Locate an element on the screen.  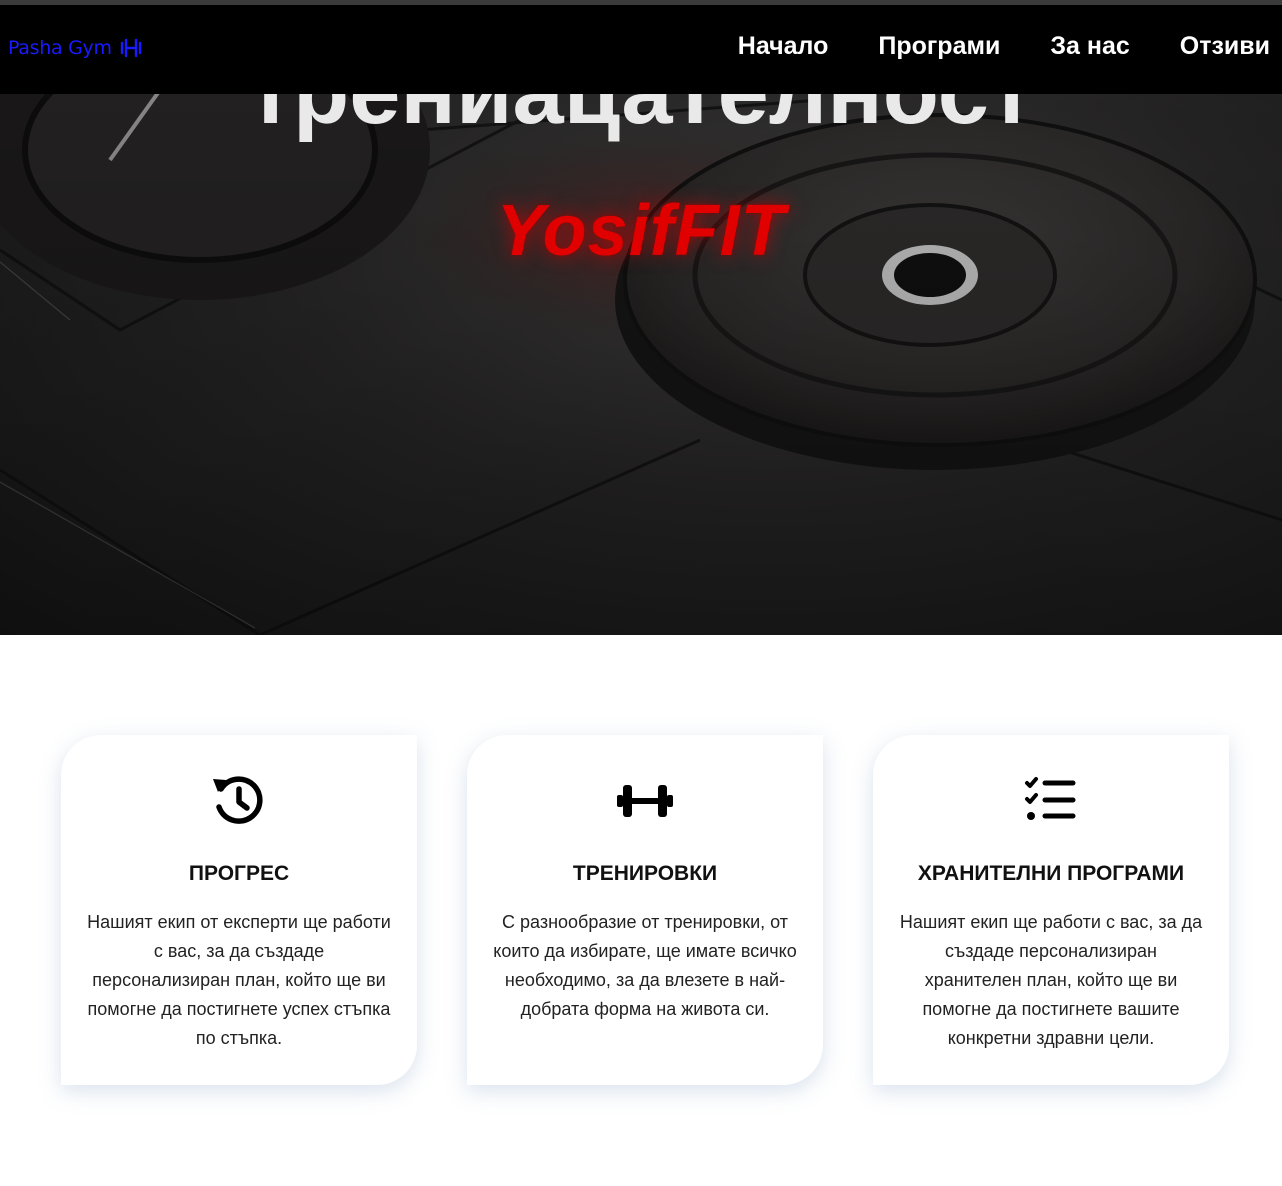
feature-title: ТРЕНИРОВКИ is located at coordinates (645, 873).